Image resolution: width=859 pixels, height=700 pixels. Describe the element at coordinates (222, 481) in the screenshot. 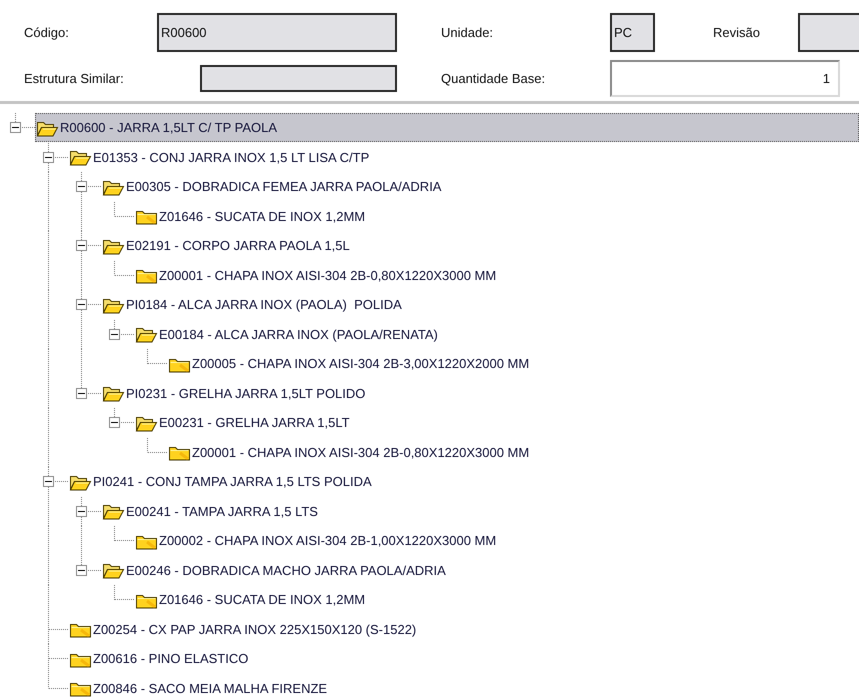

I see `tree-item: PI0241 - CONJ TAMPA JARRA 1,5 LTS POLIDA` at that location.